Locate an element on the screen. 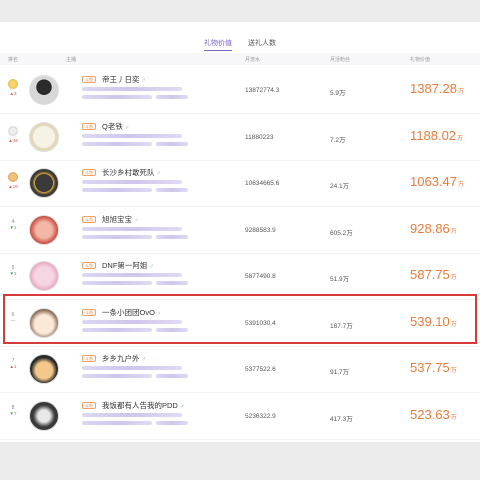 Image resolution: width=480 pixels, height=480 pixels. highlight-box is located at coordinates (240, 319).